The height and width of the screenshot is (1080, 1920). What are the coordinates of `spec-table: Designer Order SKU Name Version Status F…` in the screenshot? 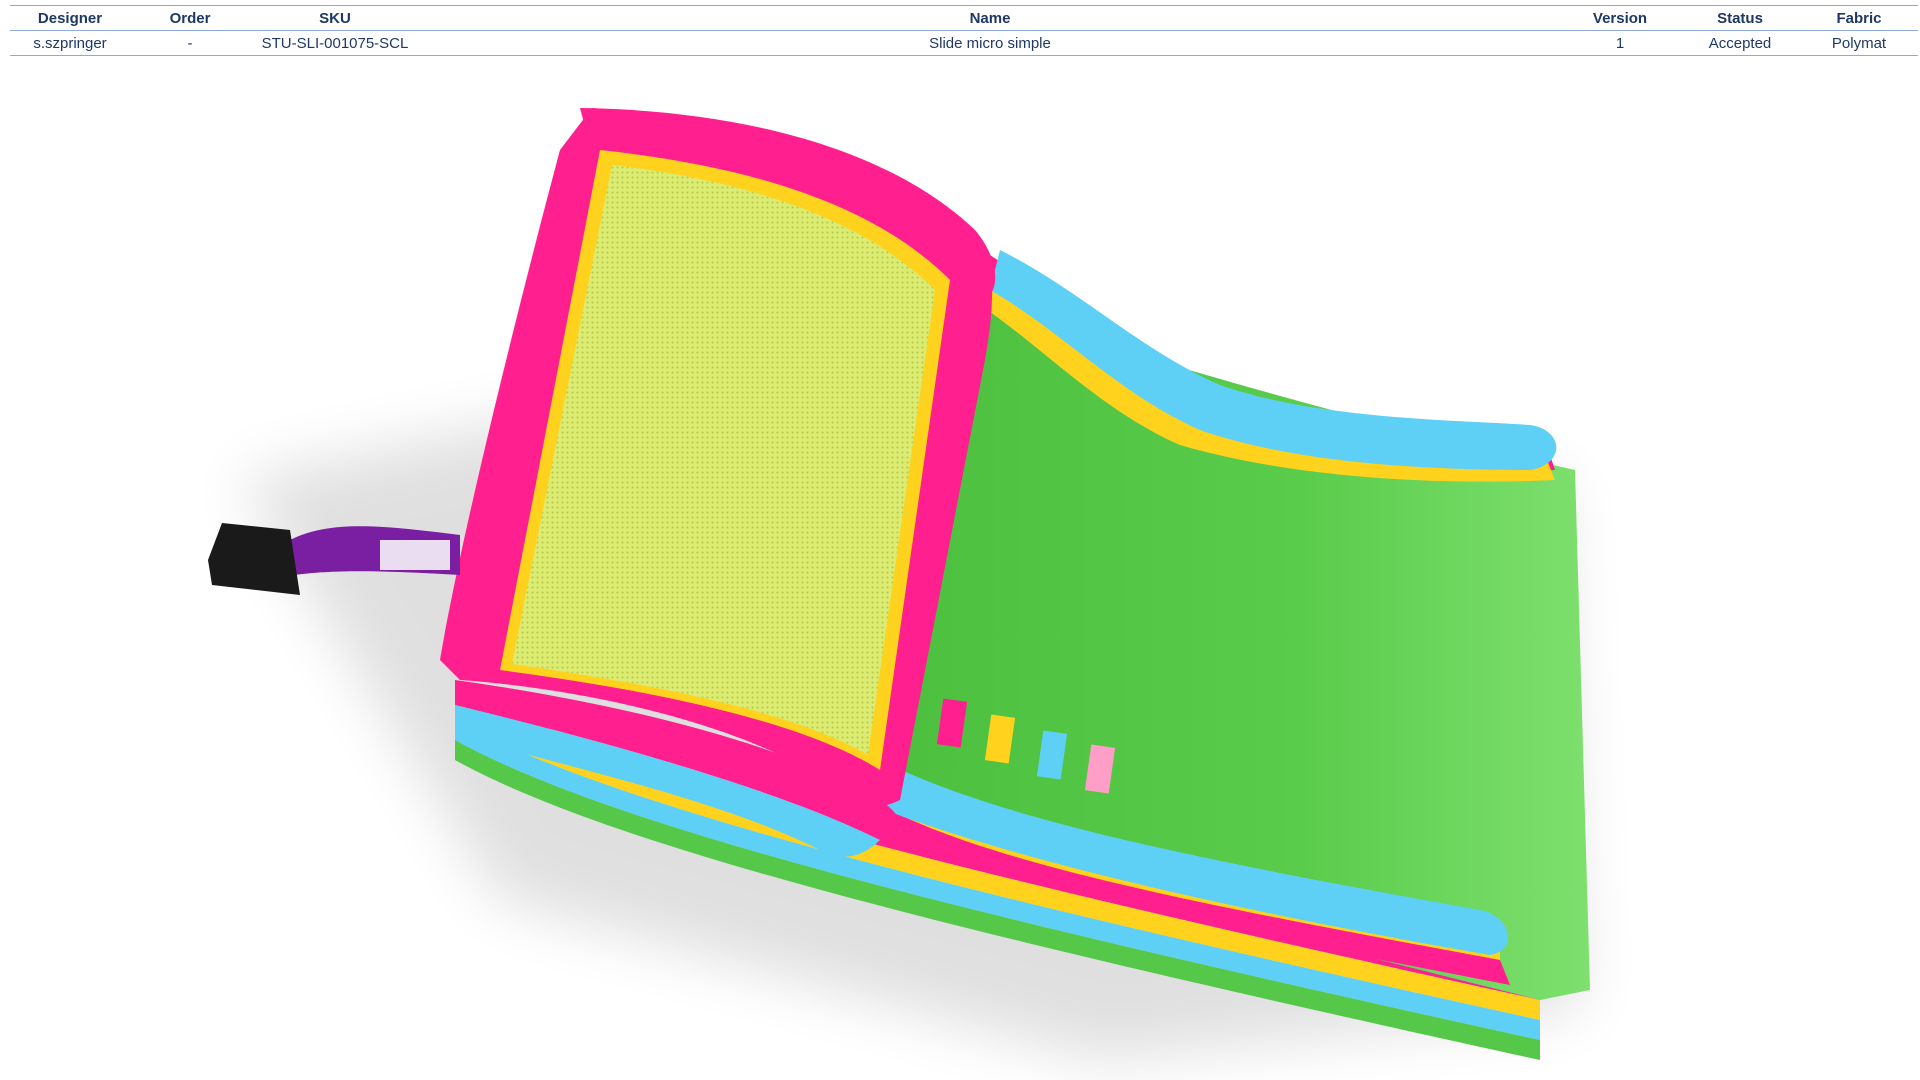 It's located at (964, 30).